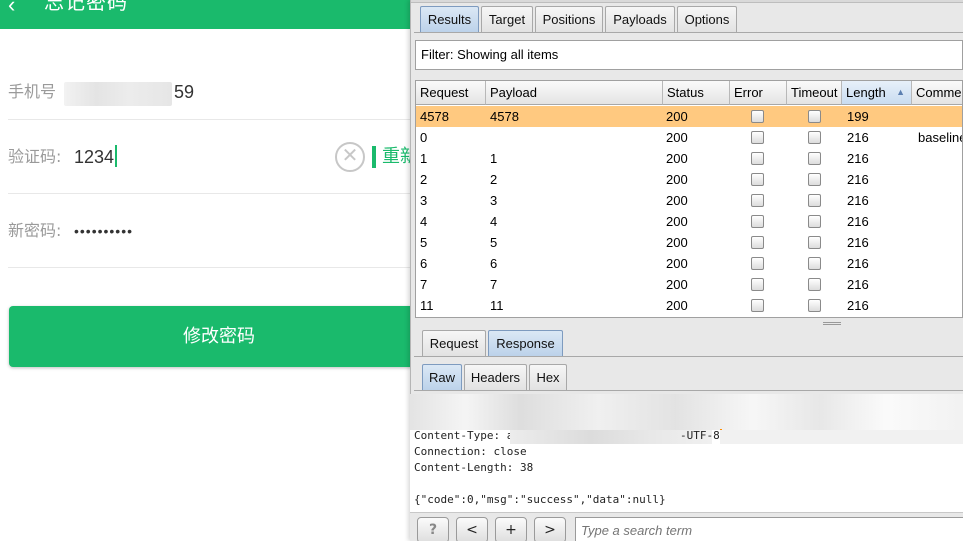  Describe the element at coordinates (688, 390) in the screenshot. I see `view-tabbar-divider` at that location.